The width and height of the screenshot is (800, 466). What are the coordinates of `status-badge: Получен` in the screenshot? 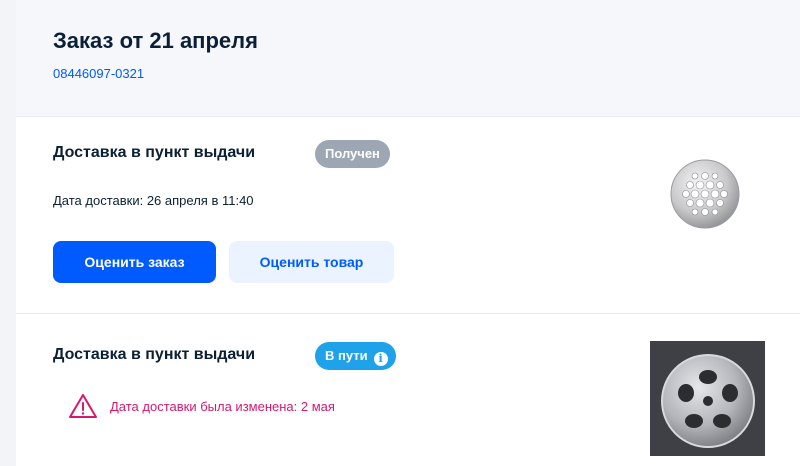 It's located at (352, 154).